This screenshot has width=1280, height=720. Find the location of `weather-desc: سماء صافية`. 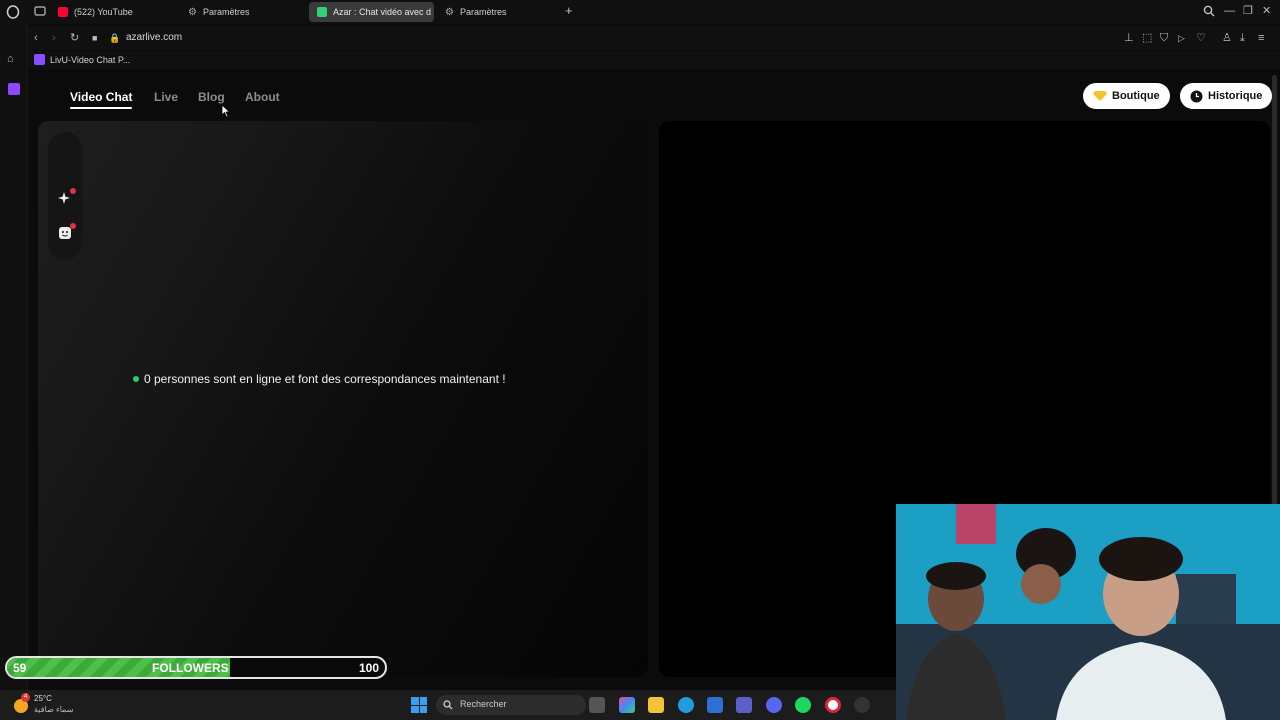

weather-desc: سماء صافية is located at coordinates (54, 709).